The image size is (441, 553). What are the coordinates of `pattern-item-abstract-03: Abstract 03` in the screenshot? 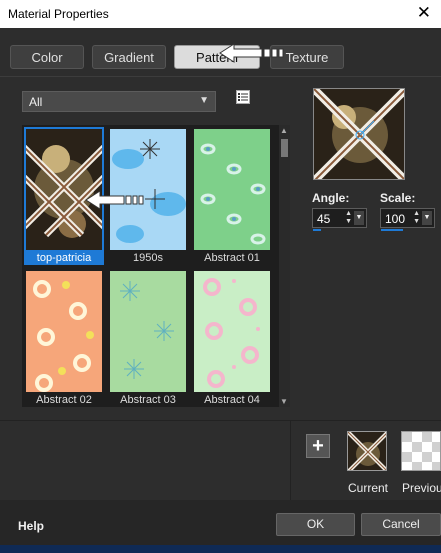 It's located at (148, 338).